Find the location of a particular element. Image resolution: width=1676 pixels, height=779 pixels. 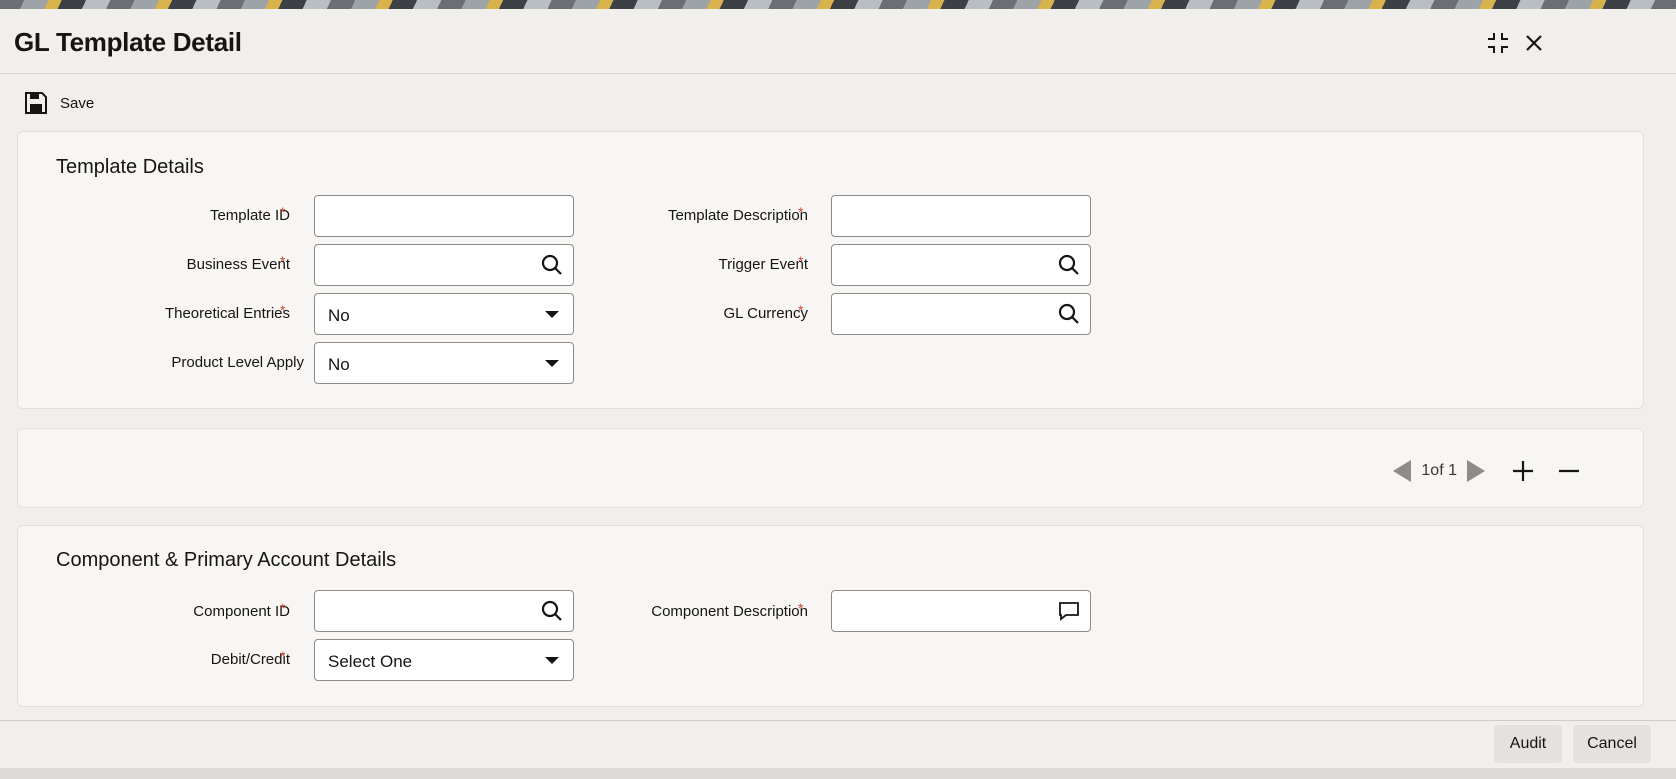

previous-page-icon is located at coordinates (1402, 471).